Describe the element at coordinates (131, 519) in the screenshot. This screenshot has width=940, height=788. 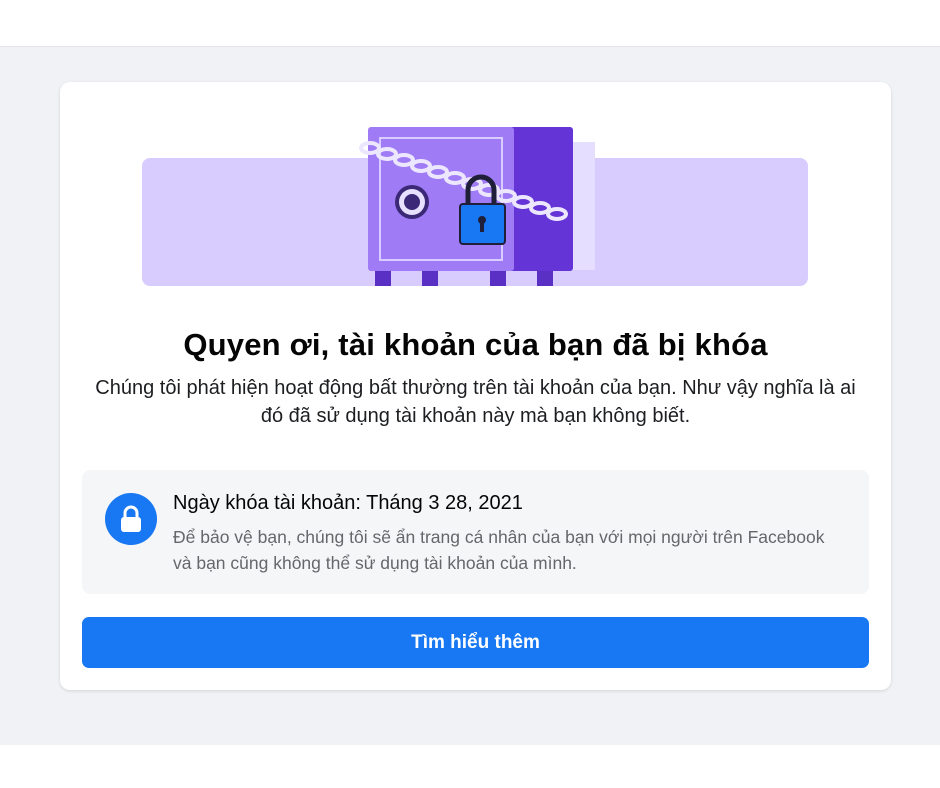
I see `lock-icon` at that location.